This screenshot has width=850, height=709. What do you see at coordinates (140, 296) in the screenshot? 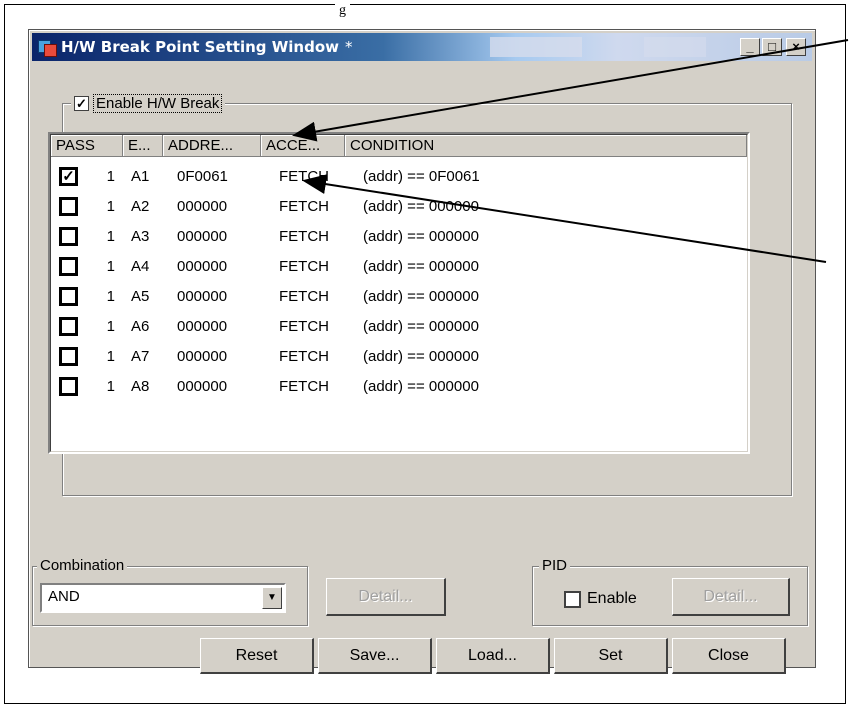
I see `event-name: A5` at bounding box center [140, 296].